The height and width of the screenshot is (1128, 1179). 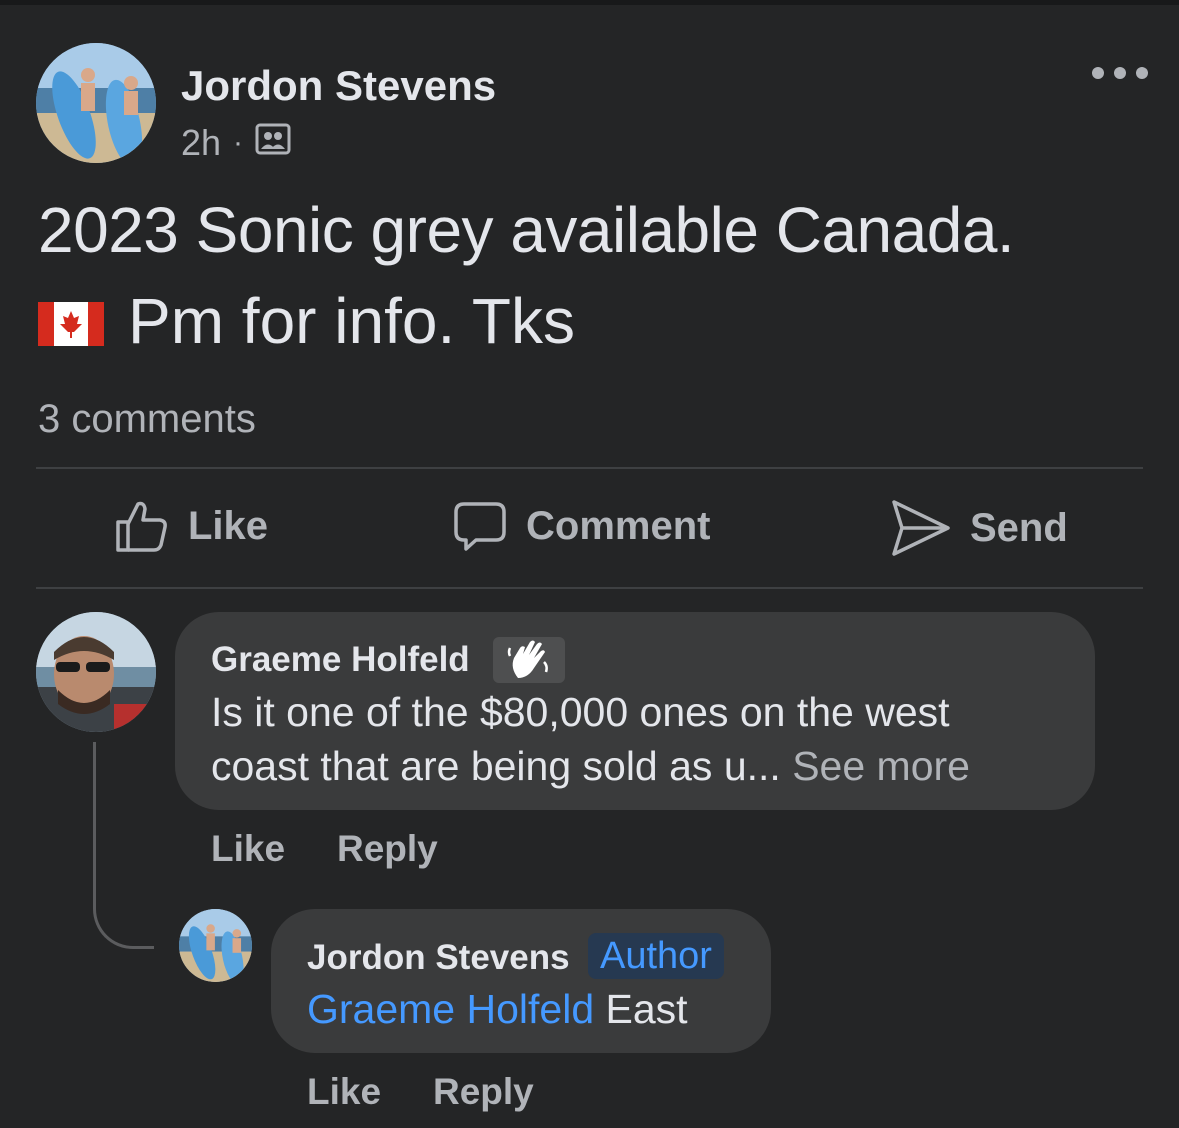 What do you see at coordinates (881, 766) in the screenshot?
I see `see-more-link: See more` at bounding box center [881, 766].